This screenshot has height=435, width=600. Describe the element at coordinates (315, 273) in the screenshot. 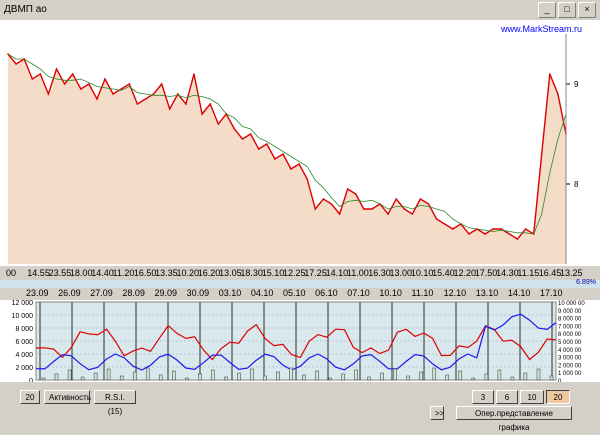

I see `time-tick-label: 17.25` at that location.